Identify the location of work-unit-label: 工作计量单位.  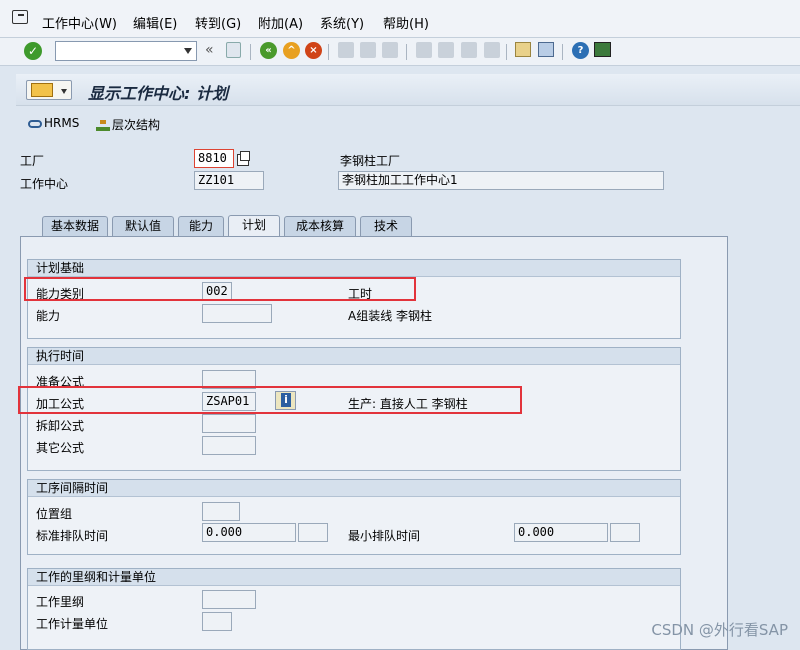
(72, 624).